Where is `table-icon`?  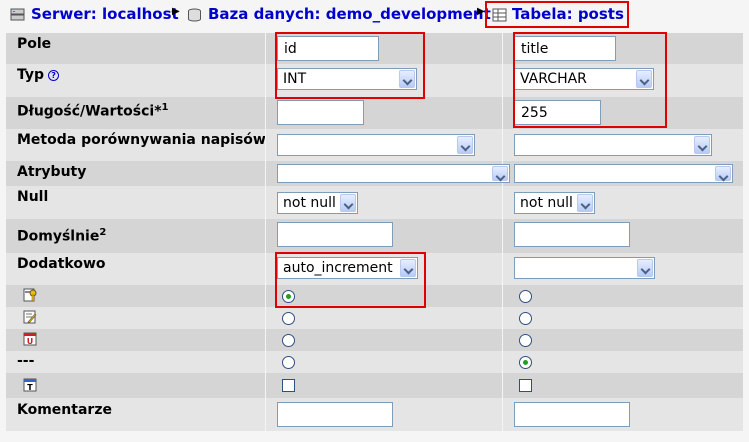
table-icon is located at coordinates (499, 15).